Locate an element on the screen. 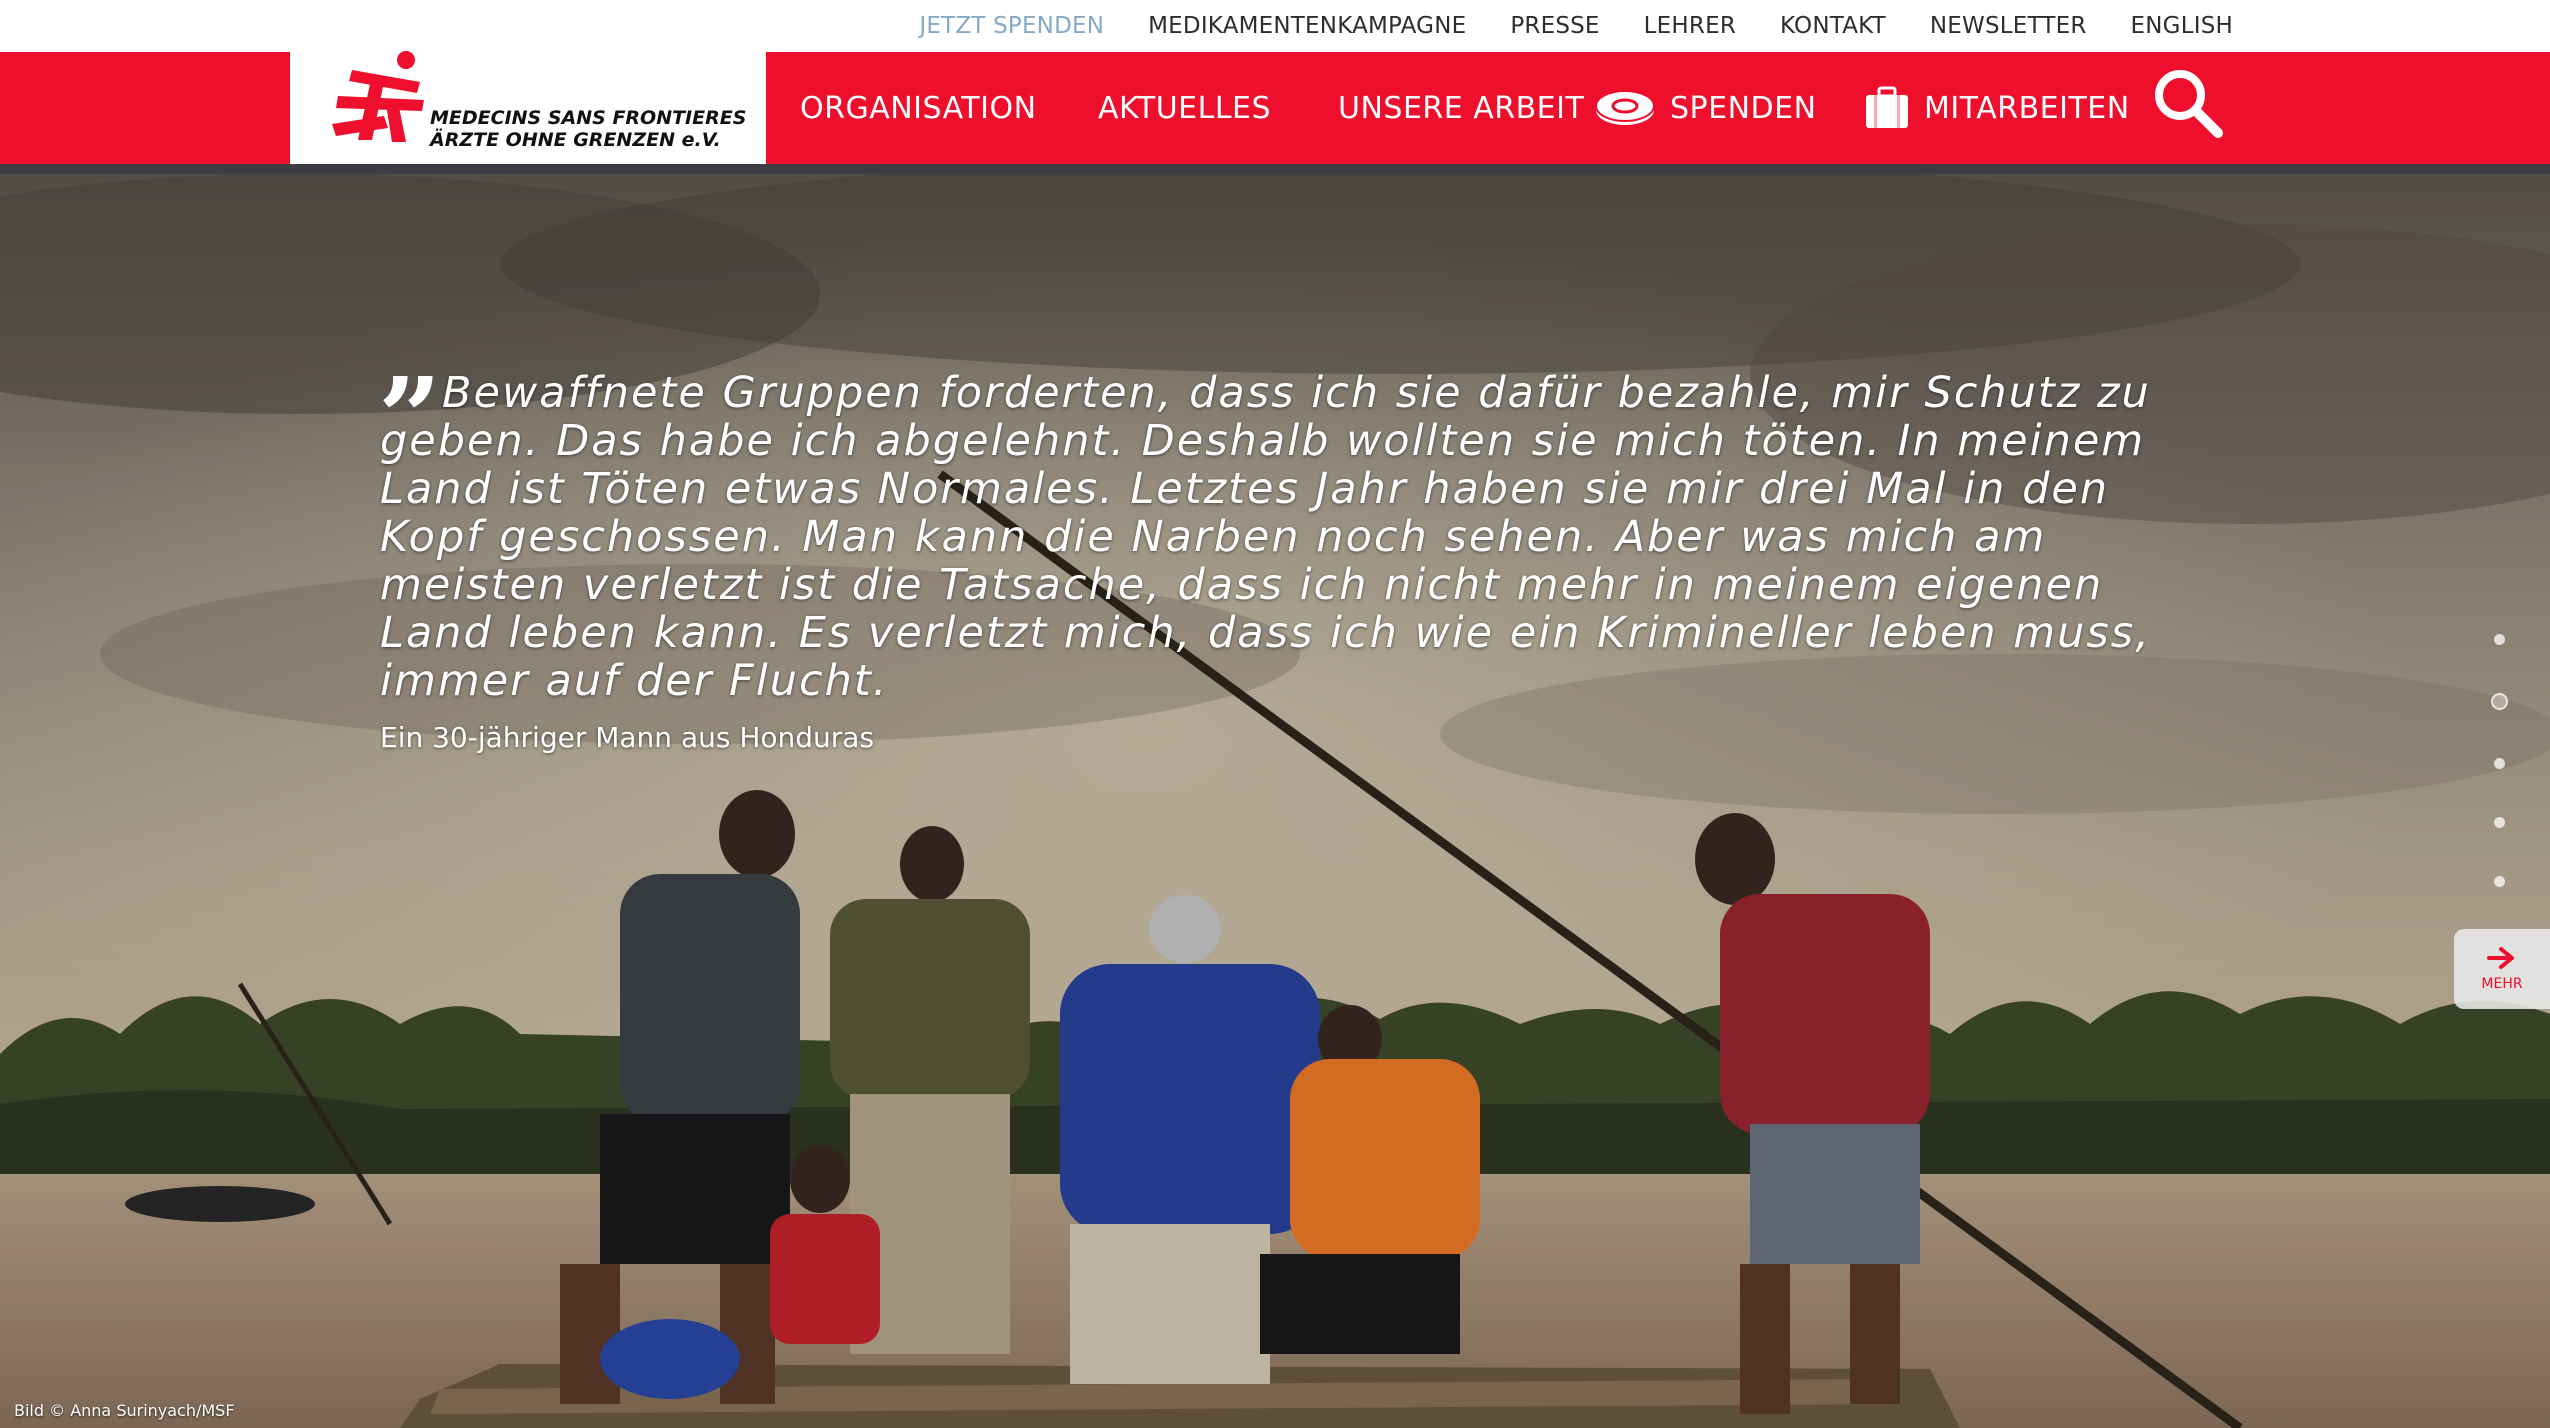  slide-pagination is located at coordinates (2499, 760).